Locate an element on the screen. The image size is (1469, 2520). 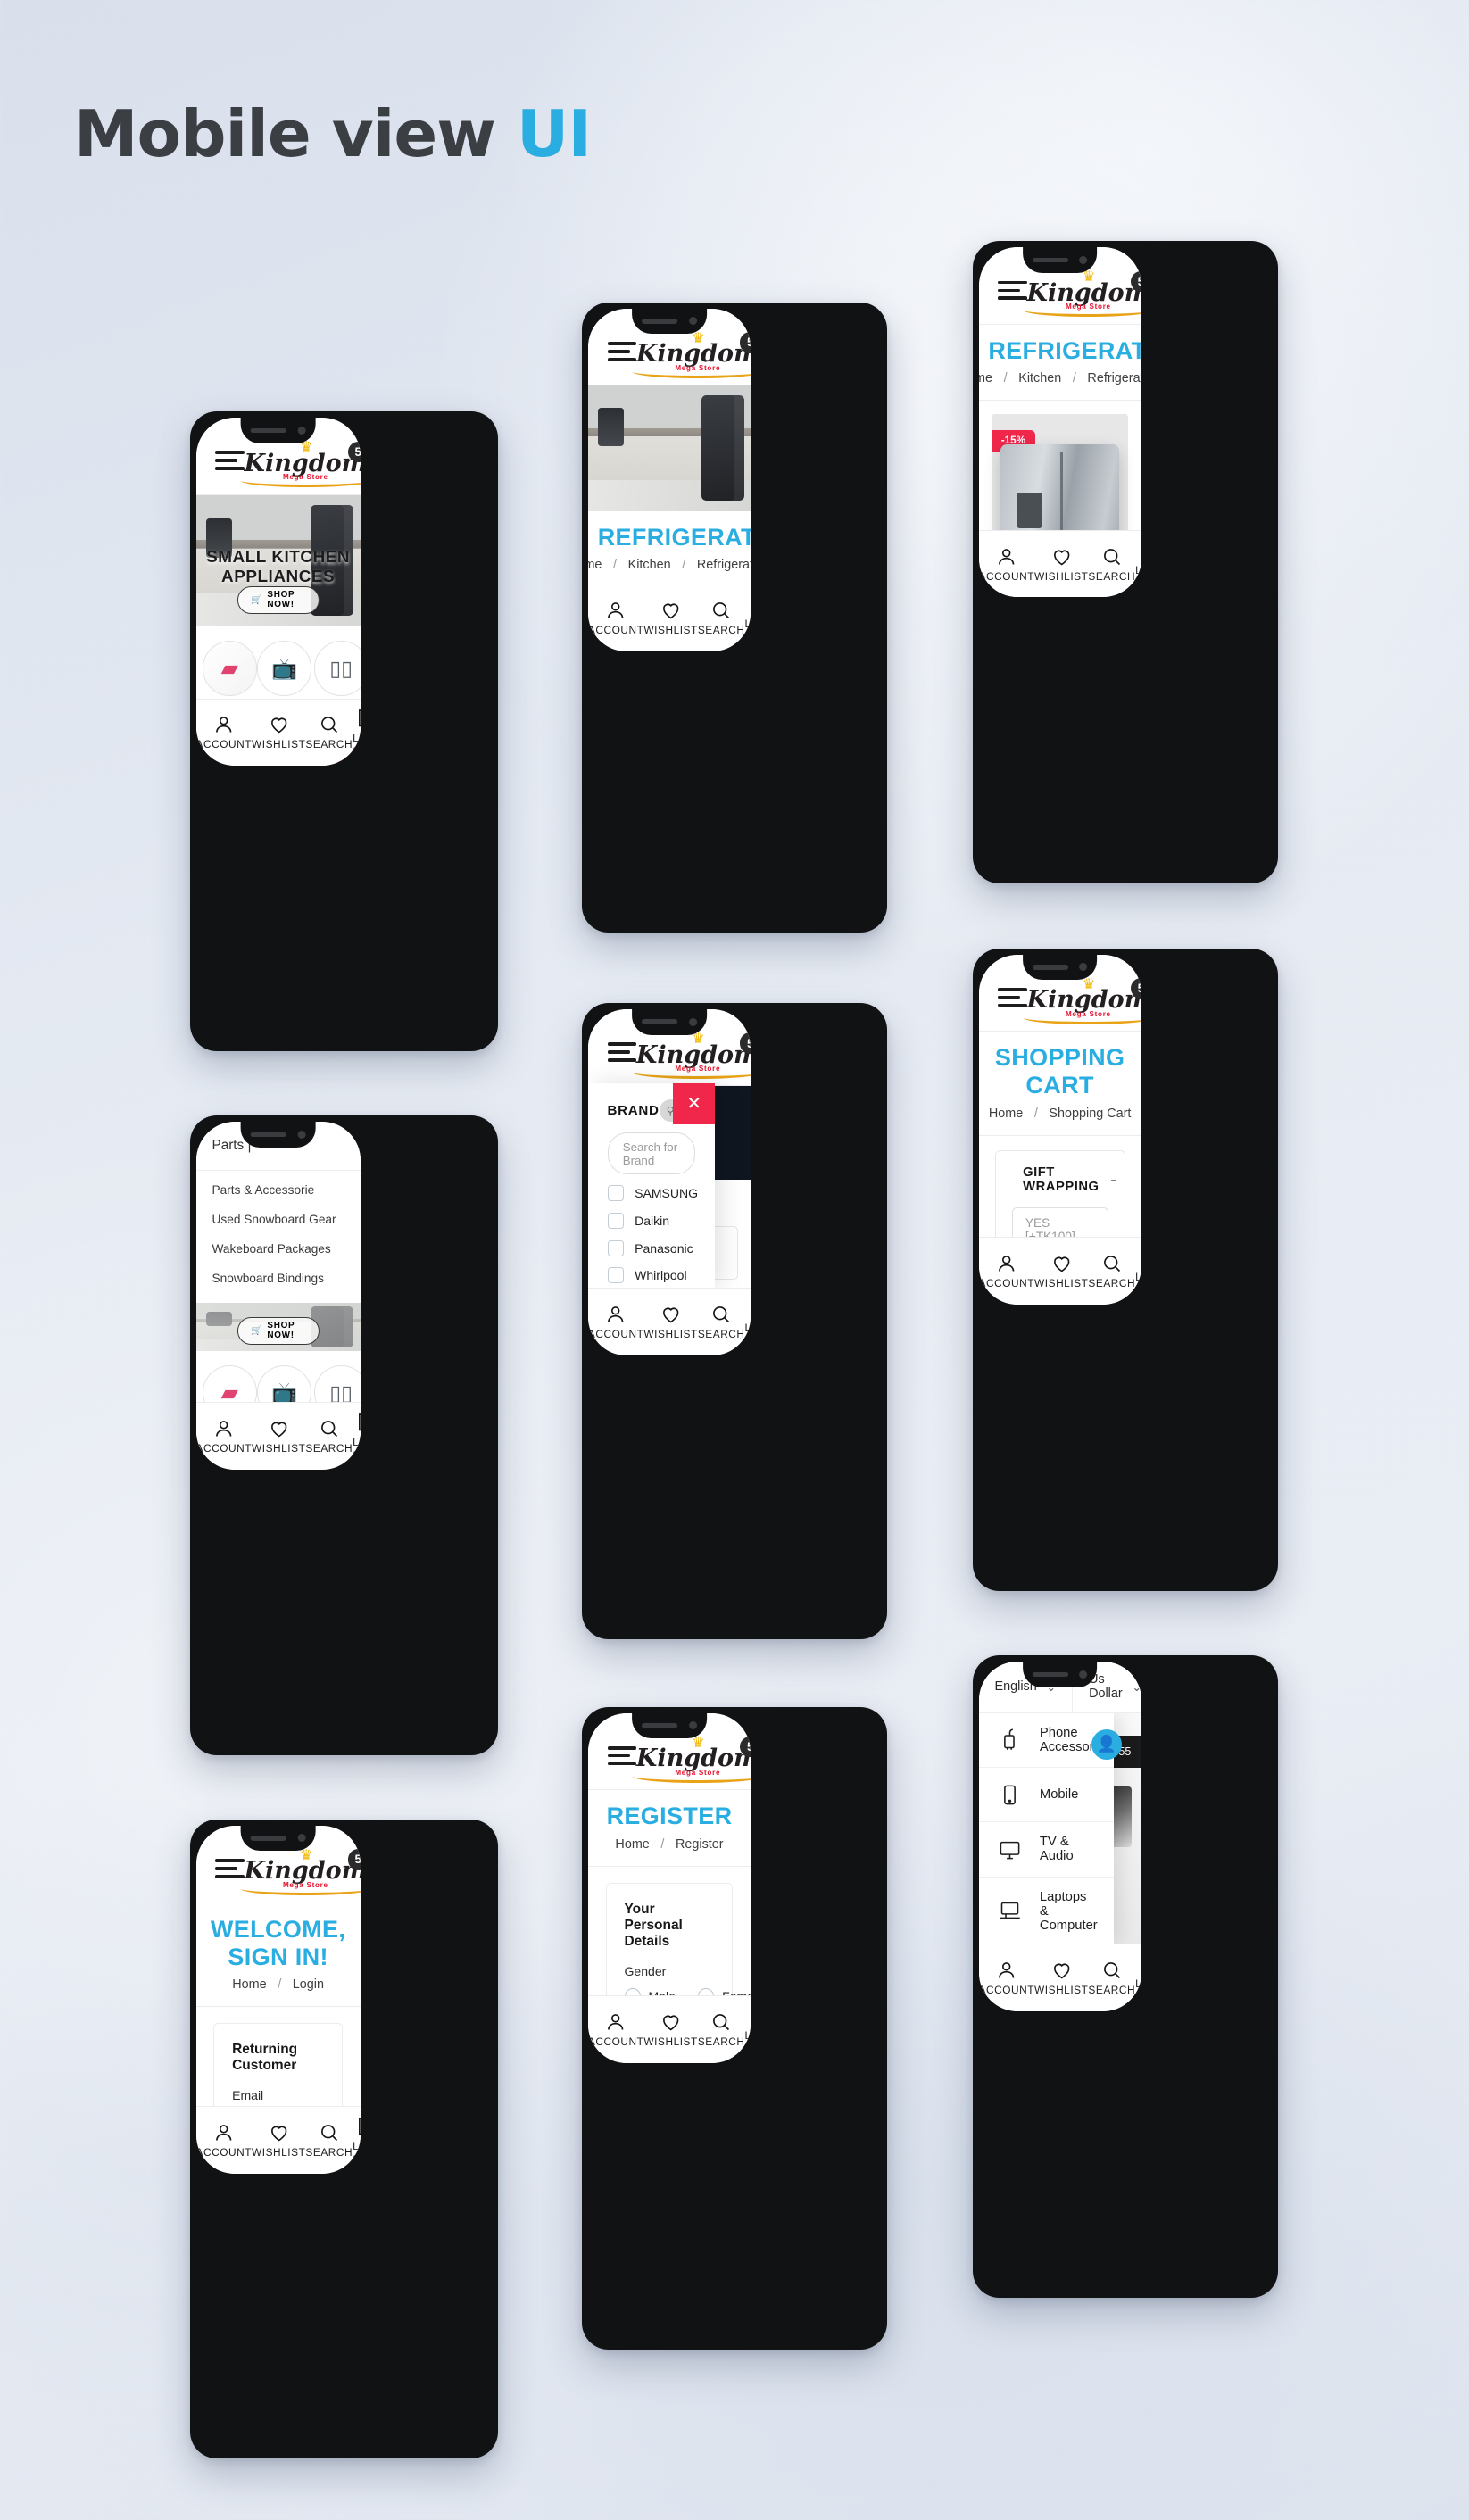
nav-label: SEARCH is located at coordinates (1112, 1282).